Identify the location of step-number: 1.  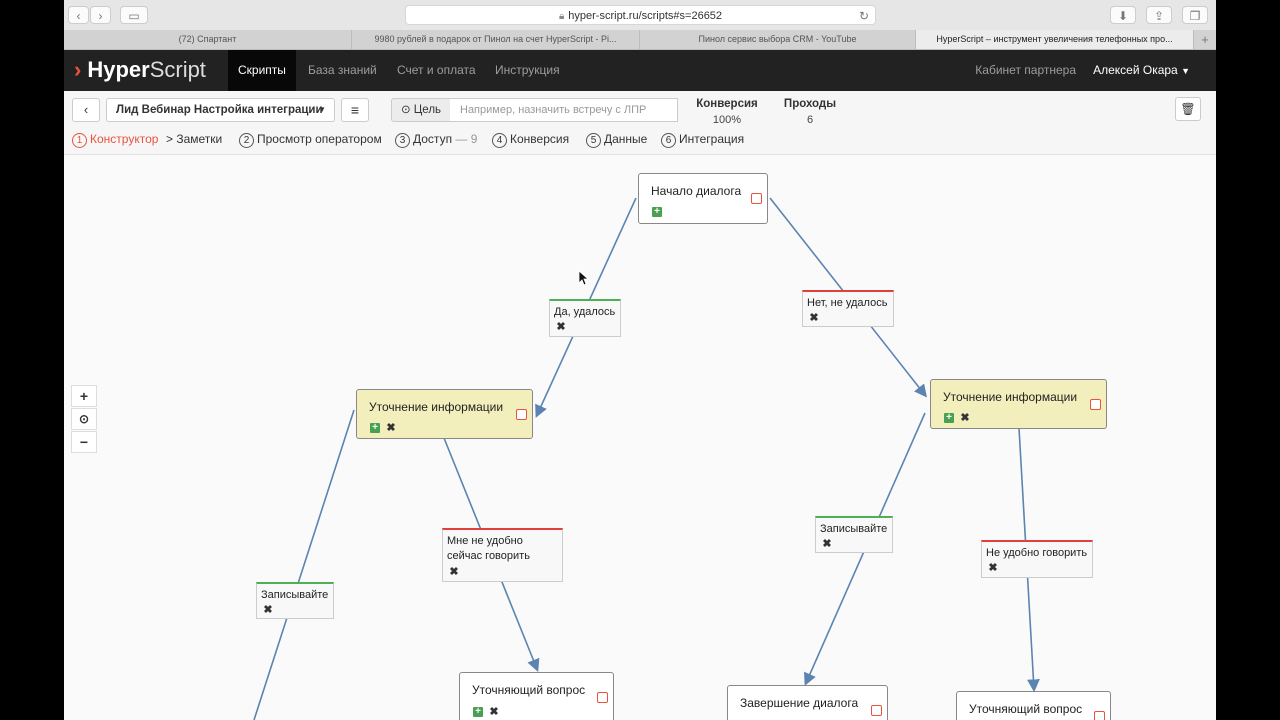
(79, 140).